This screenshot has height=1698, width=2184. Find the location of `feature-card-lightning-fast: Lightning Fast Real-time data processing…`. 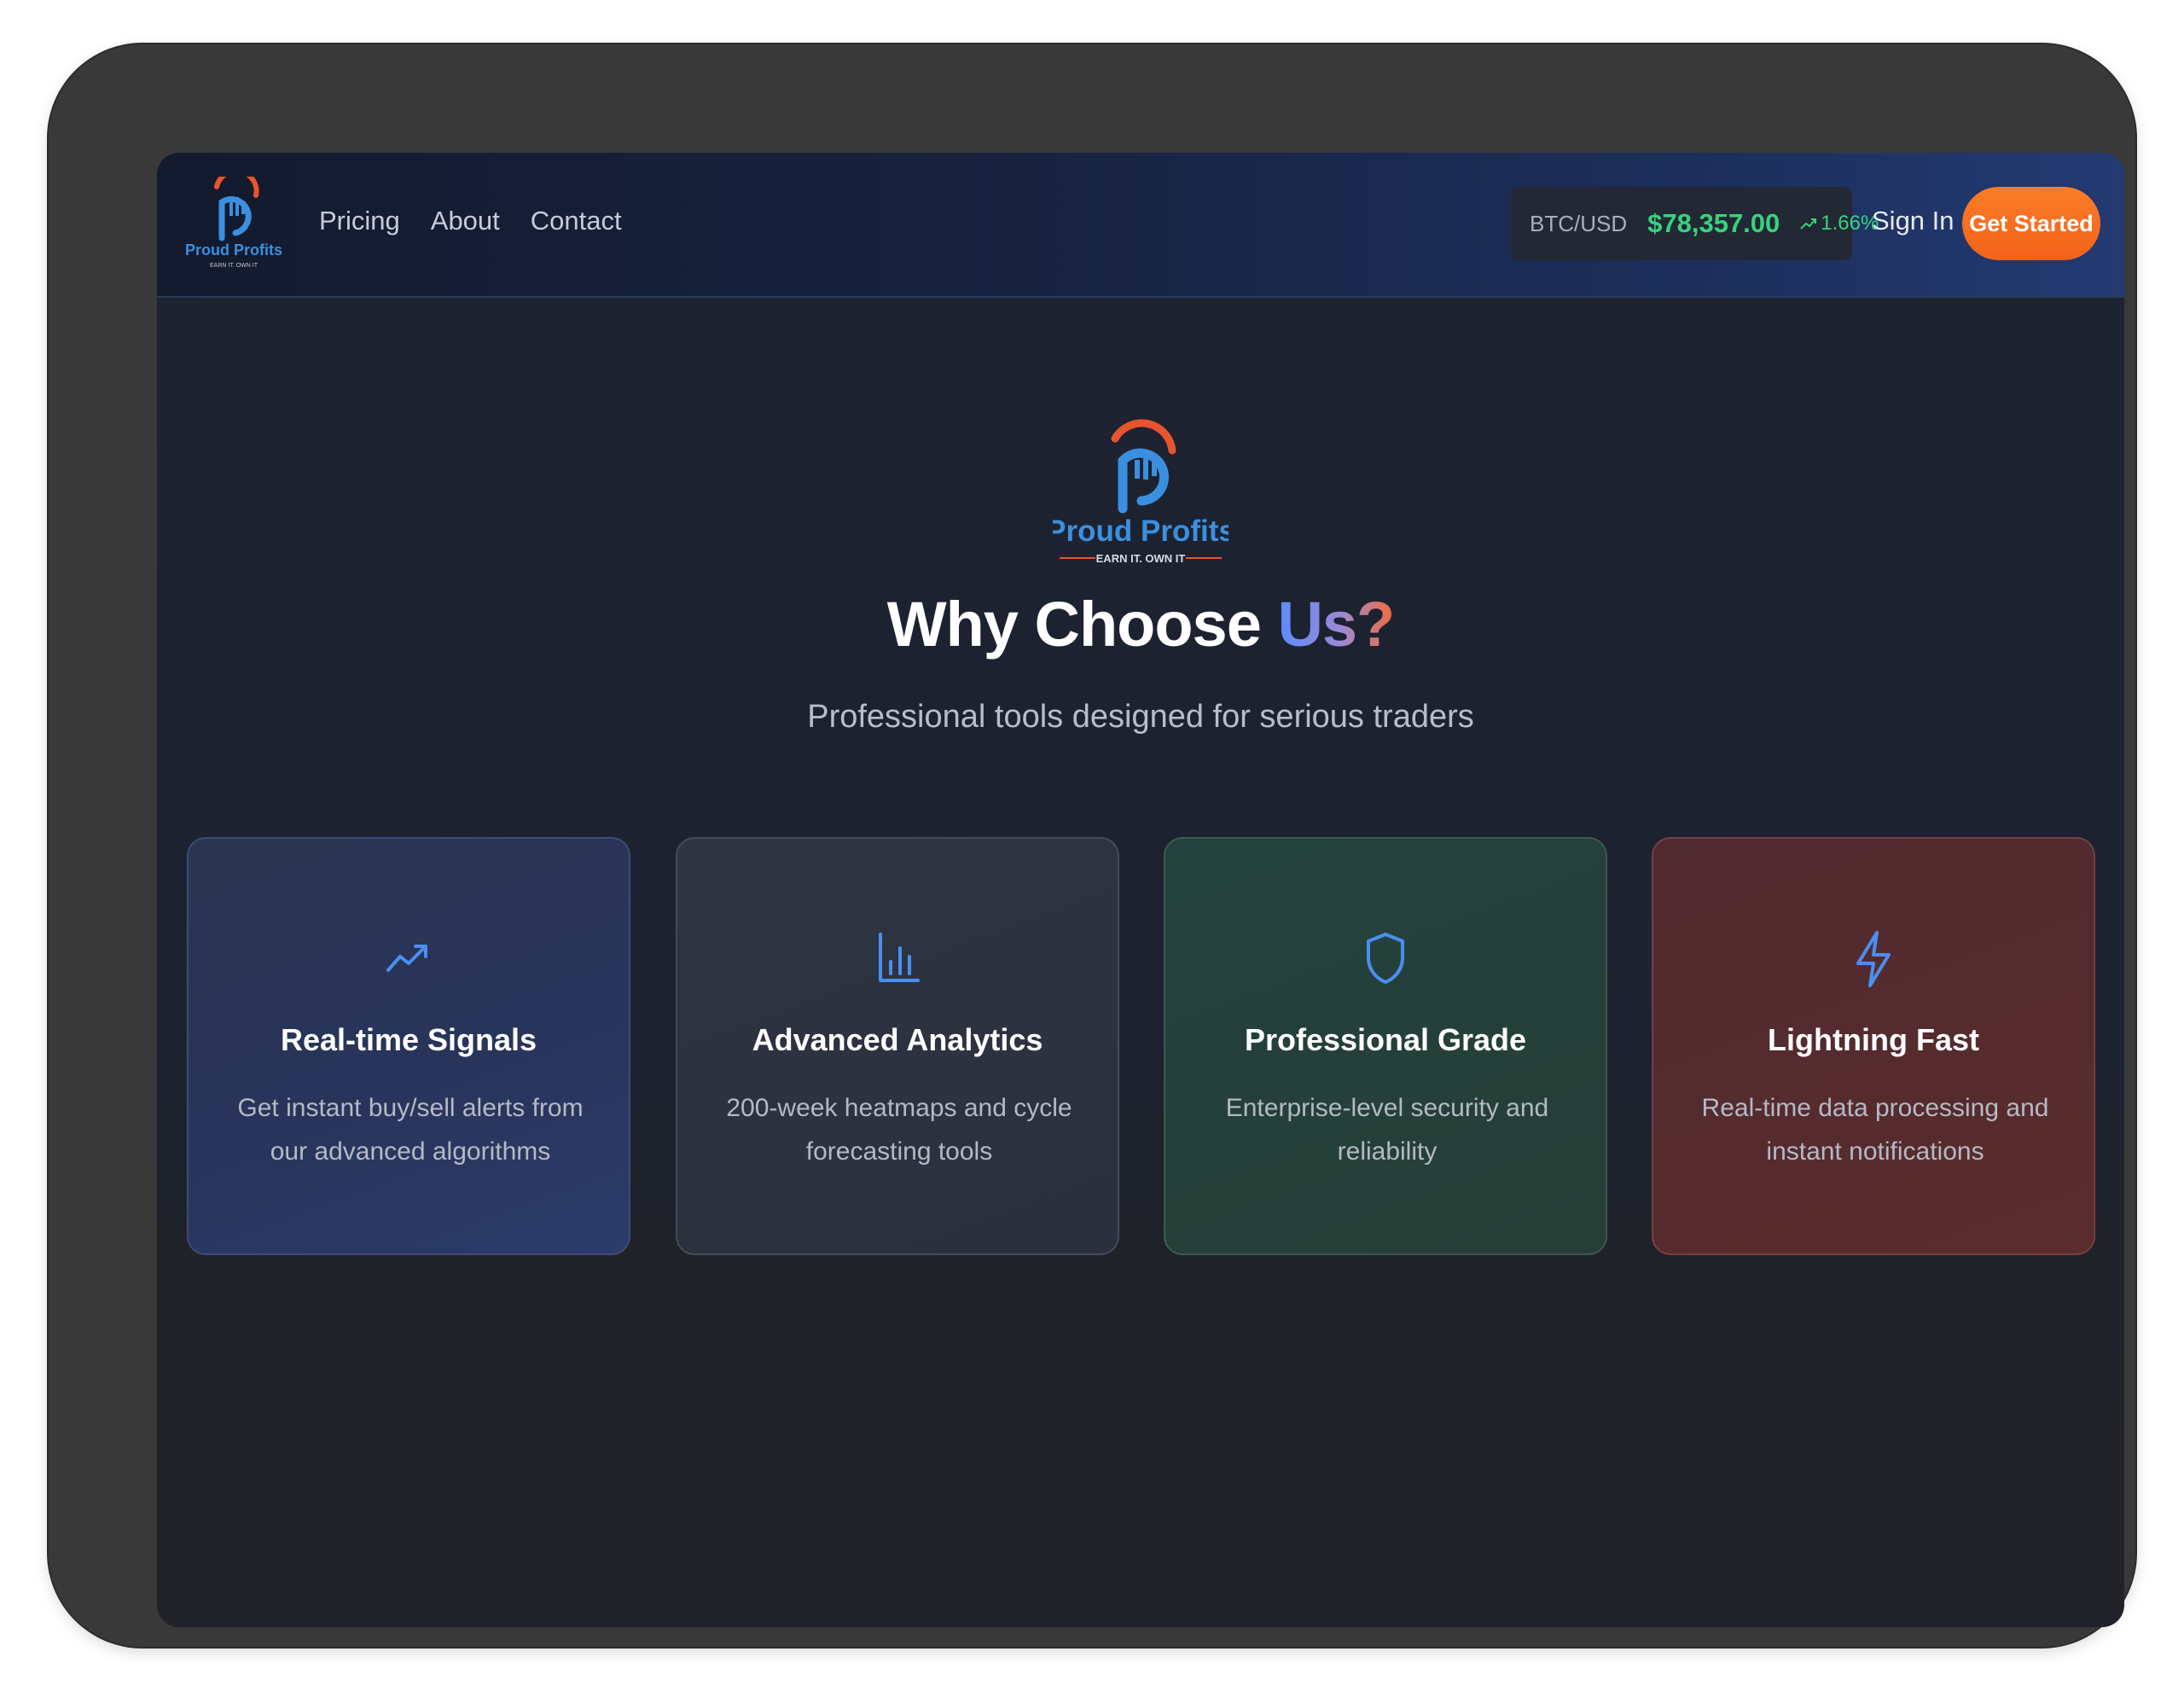

feature-card-lightning-fast: Lightning Fast Real-time data processing… is located at coordinates (1874, 1046).